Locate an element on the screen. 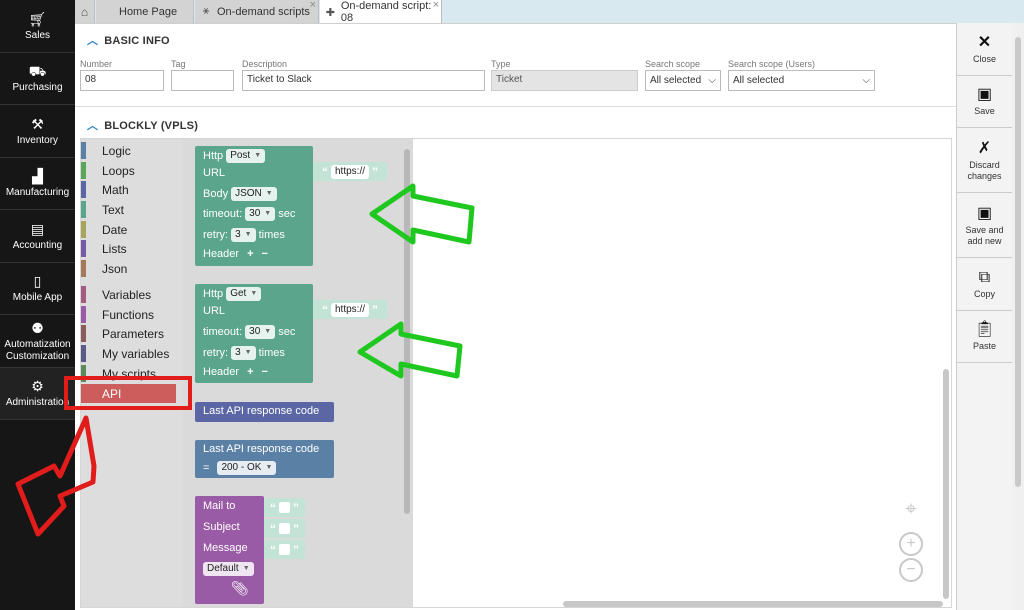 The height and width of the screenshot is (610, 1024). tab-label: Home Page is located at coordinates (148, 11).